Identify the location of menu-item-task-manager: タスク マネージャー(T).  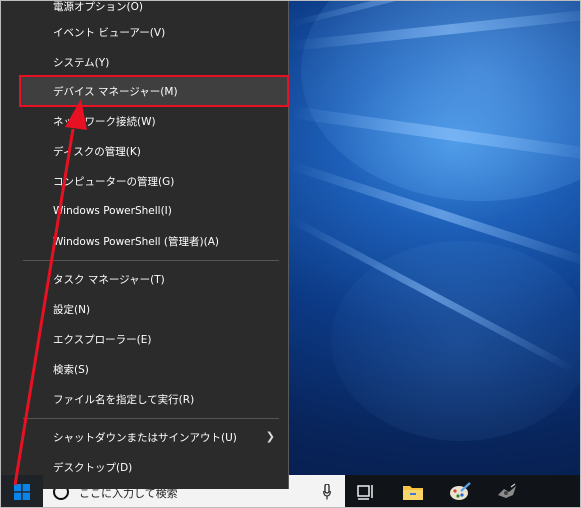
(154, 279).